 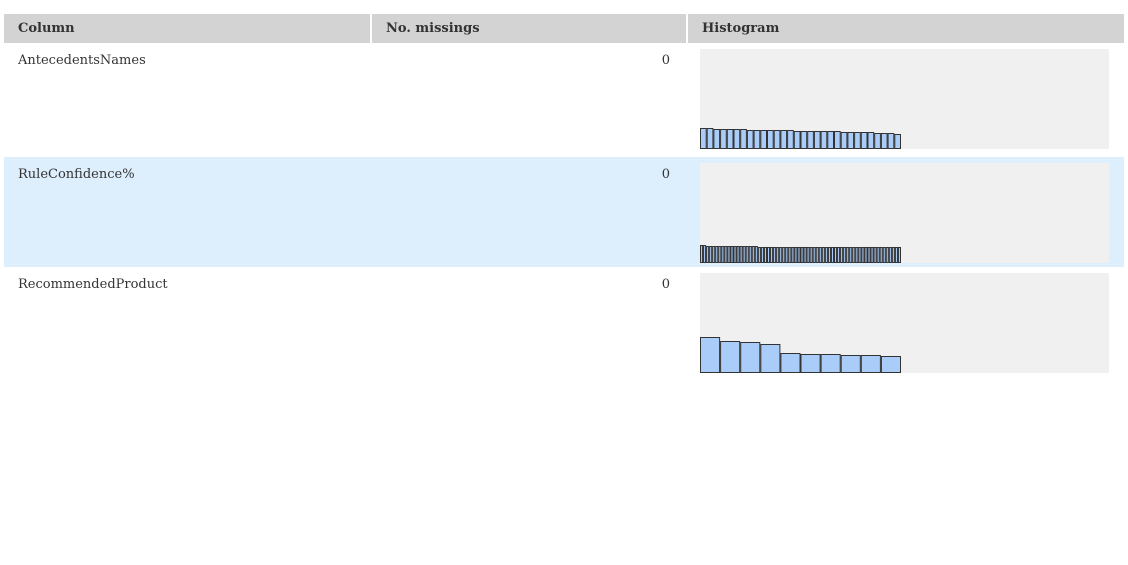 What do you see at coordinates (93, 284) in the screenshot?
I see `column-name-cell: RecommendedProduct` at bounding box center [93, 284].